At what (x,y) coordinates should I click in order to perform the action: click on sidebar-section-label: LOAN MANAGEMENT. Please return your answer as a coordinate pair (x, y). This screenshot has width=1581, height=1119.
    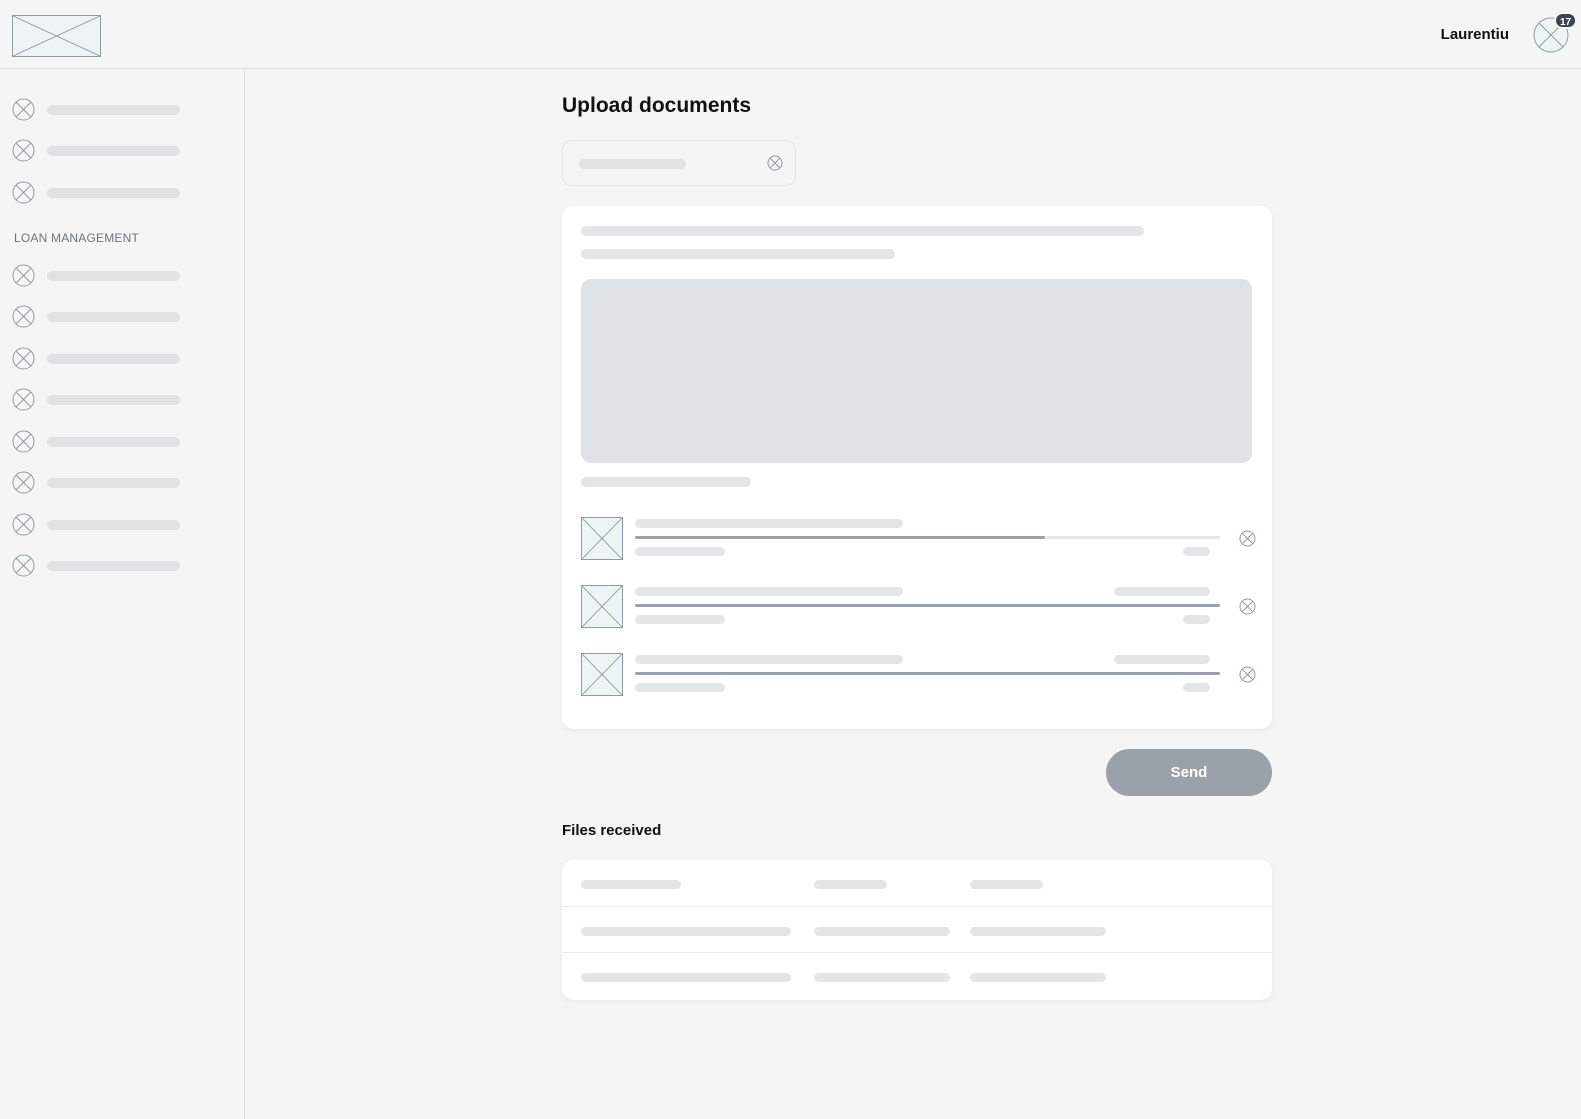
    Looking at the image, I should click on (77, 238).